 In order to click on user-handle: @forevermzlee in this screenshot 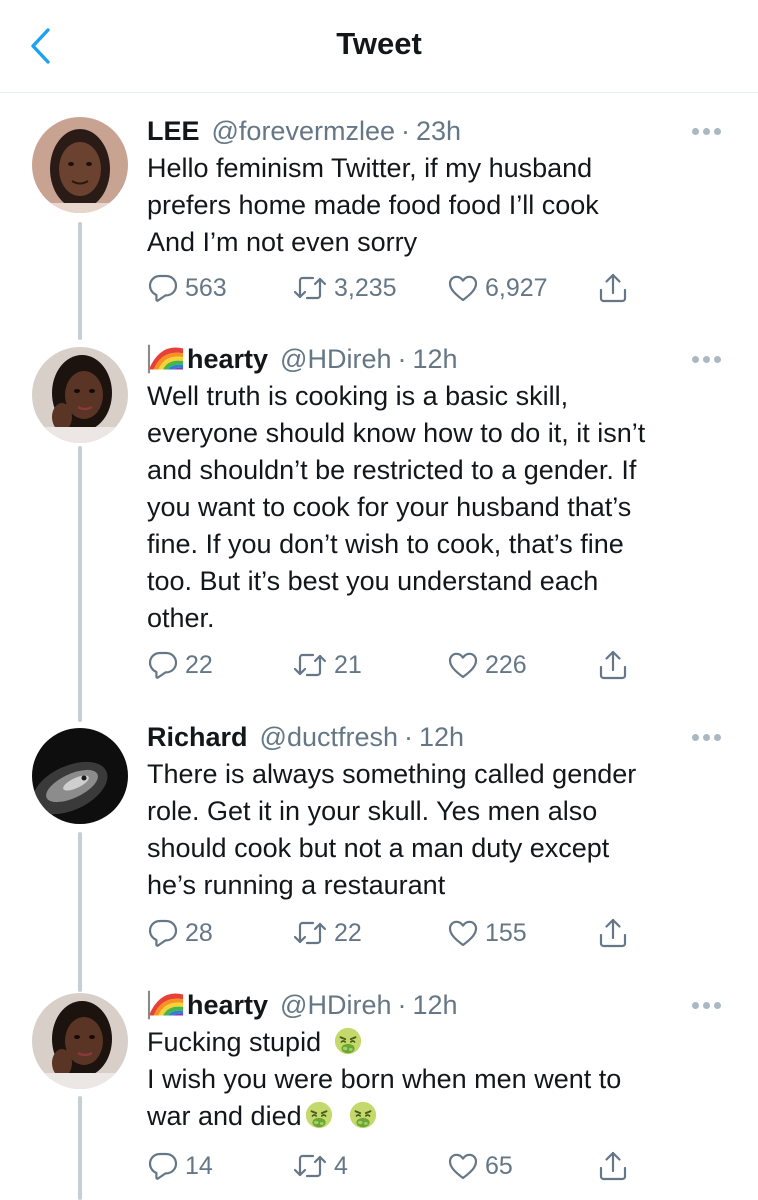, I will do `click(303, 131)`.